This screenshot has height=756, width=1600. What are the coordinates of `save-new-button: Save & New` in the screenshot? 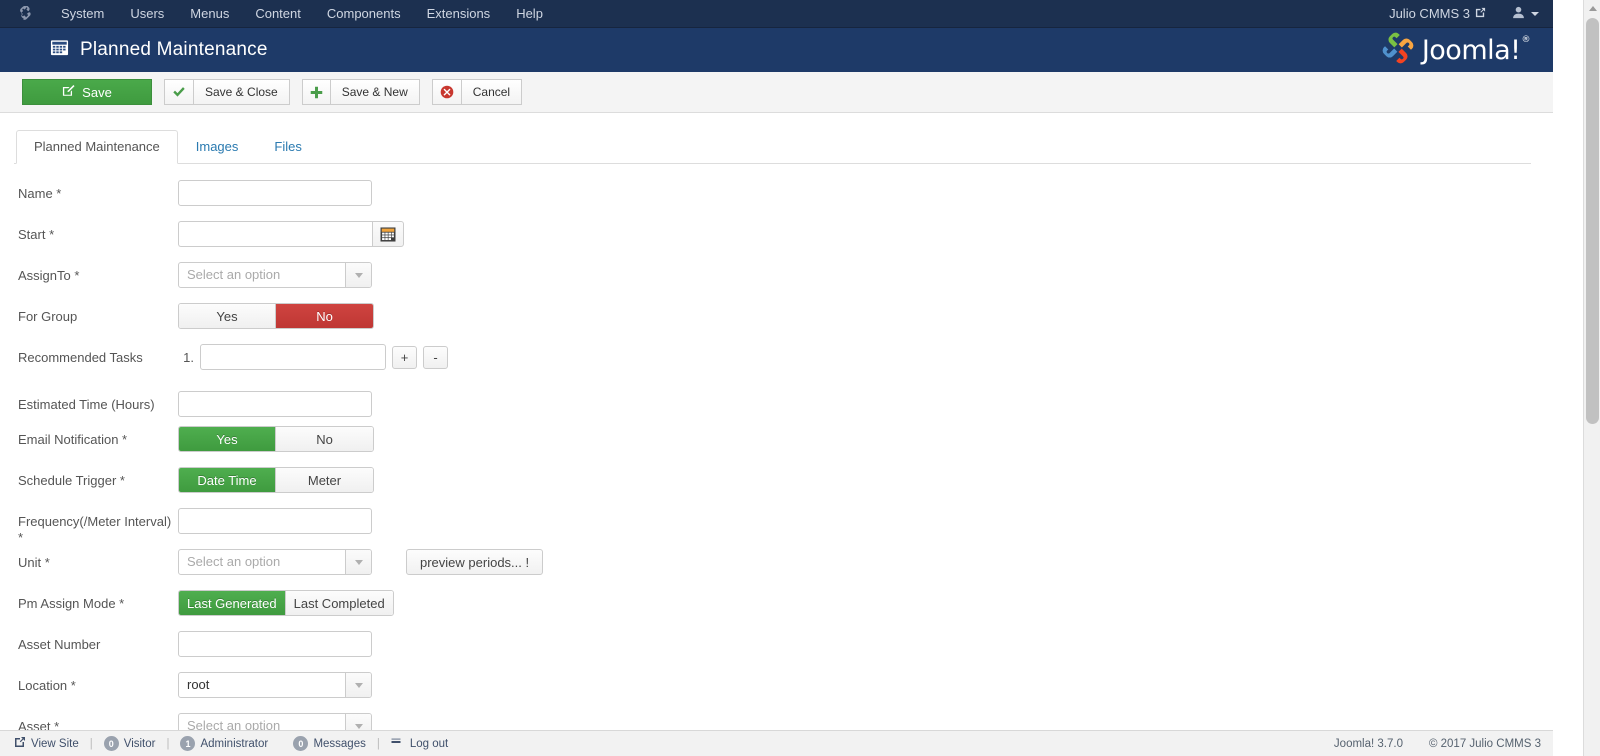 It's located at (360, 92).